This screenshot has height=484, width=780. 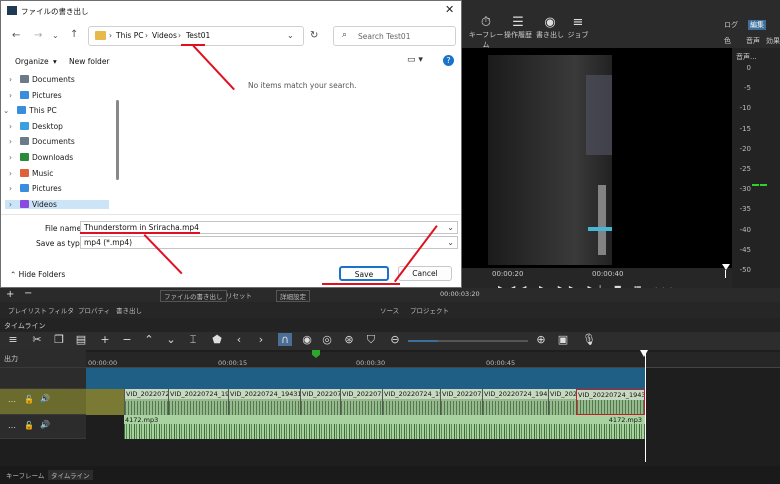 I want to click on snap-icon: ∩, so click(x=285, y=339).